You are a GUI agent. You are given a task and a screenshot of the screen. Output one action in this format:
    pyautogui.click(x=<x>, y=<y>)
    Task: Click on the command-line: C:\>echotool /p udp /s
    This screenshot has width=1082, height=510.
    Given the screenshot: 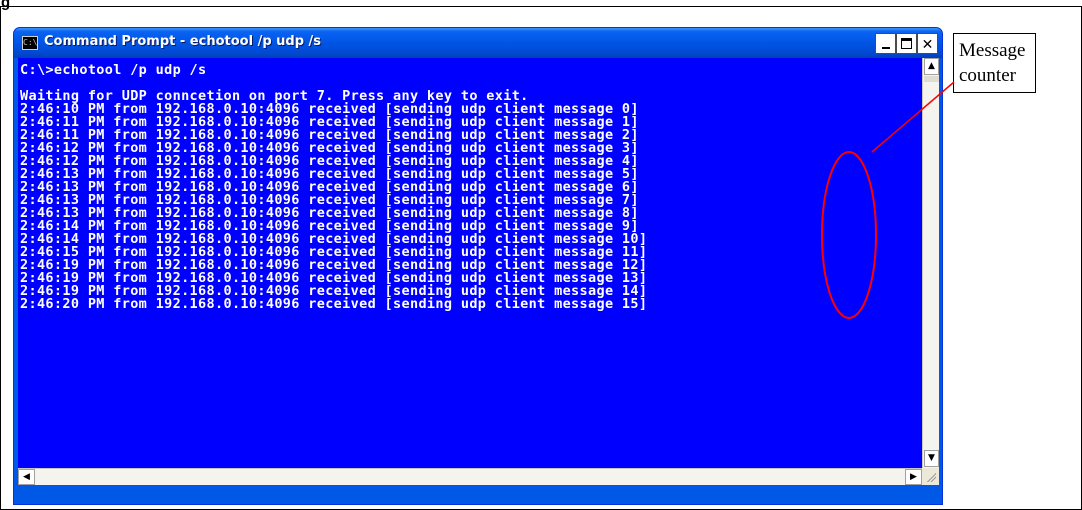 What is the action you would take?
    pyautogui.click(x=113, y=70)
    